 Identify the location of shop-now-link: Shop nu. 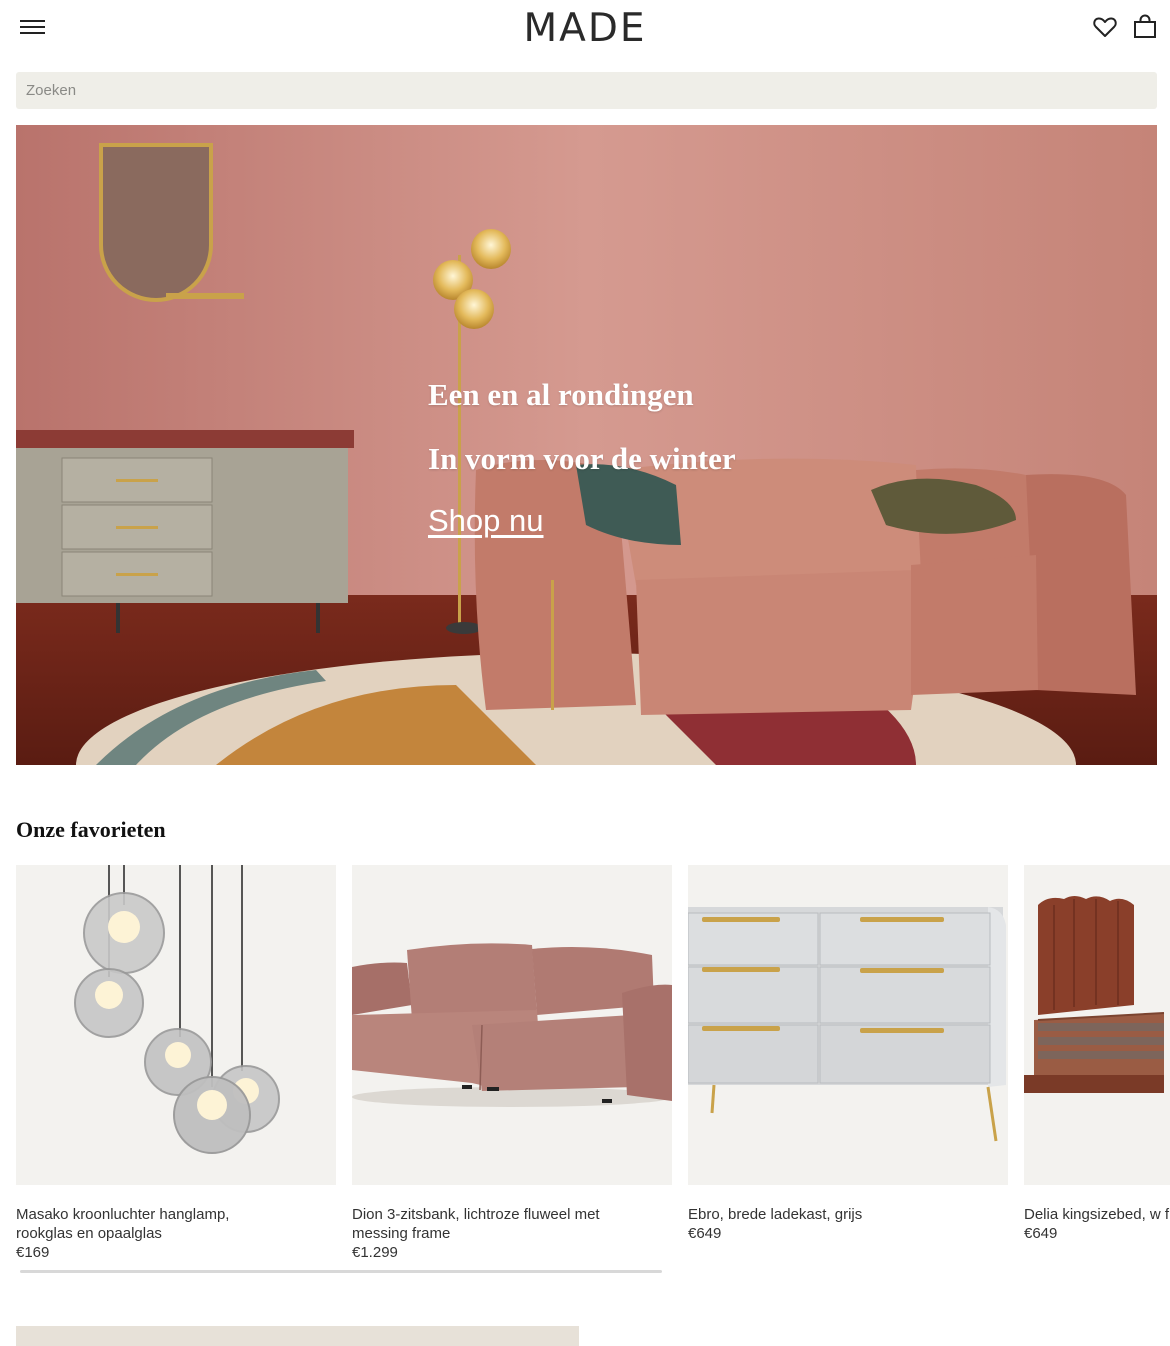
(486, 521).